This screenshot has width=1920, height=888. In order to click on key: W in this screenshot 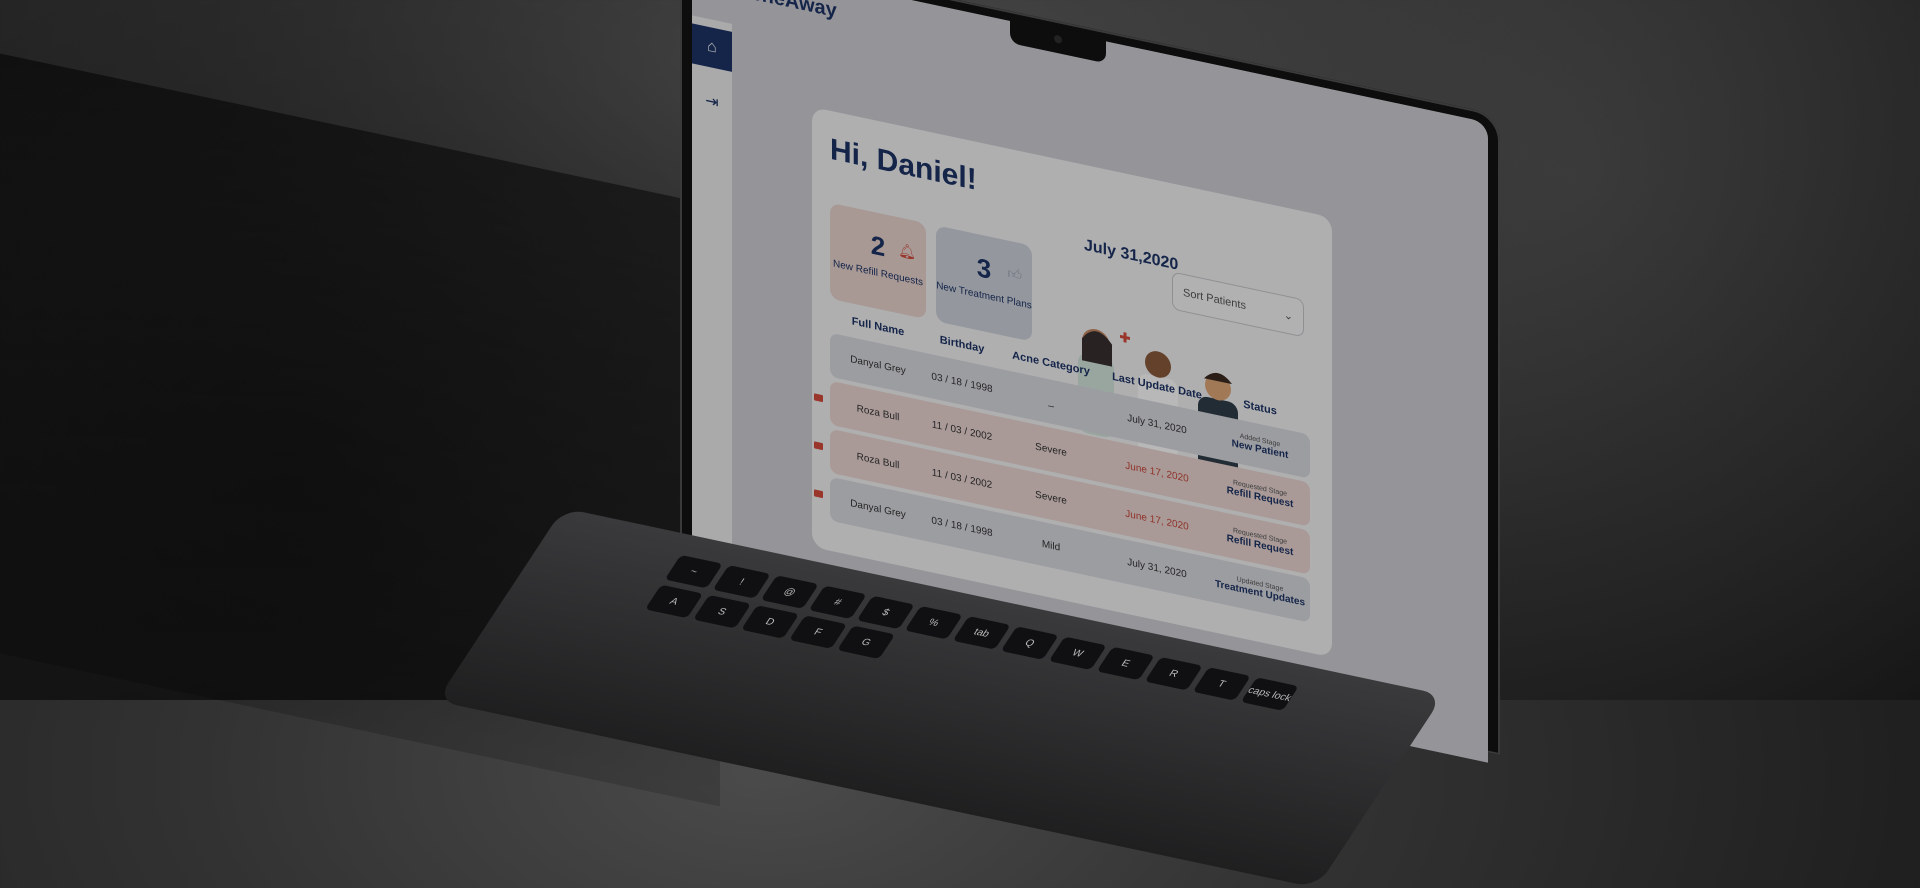, I will do `click(1077, 653)`.